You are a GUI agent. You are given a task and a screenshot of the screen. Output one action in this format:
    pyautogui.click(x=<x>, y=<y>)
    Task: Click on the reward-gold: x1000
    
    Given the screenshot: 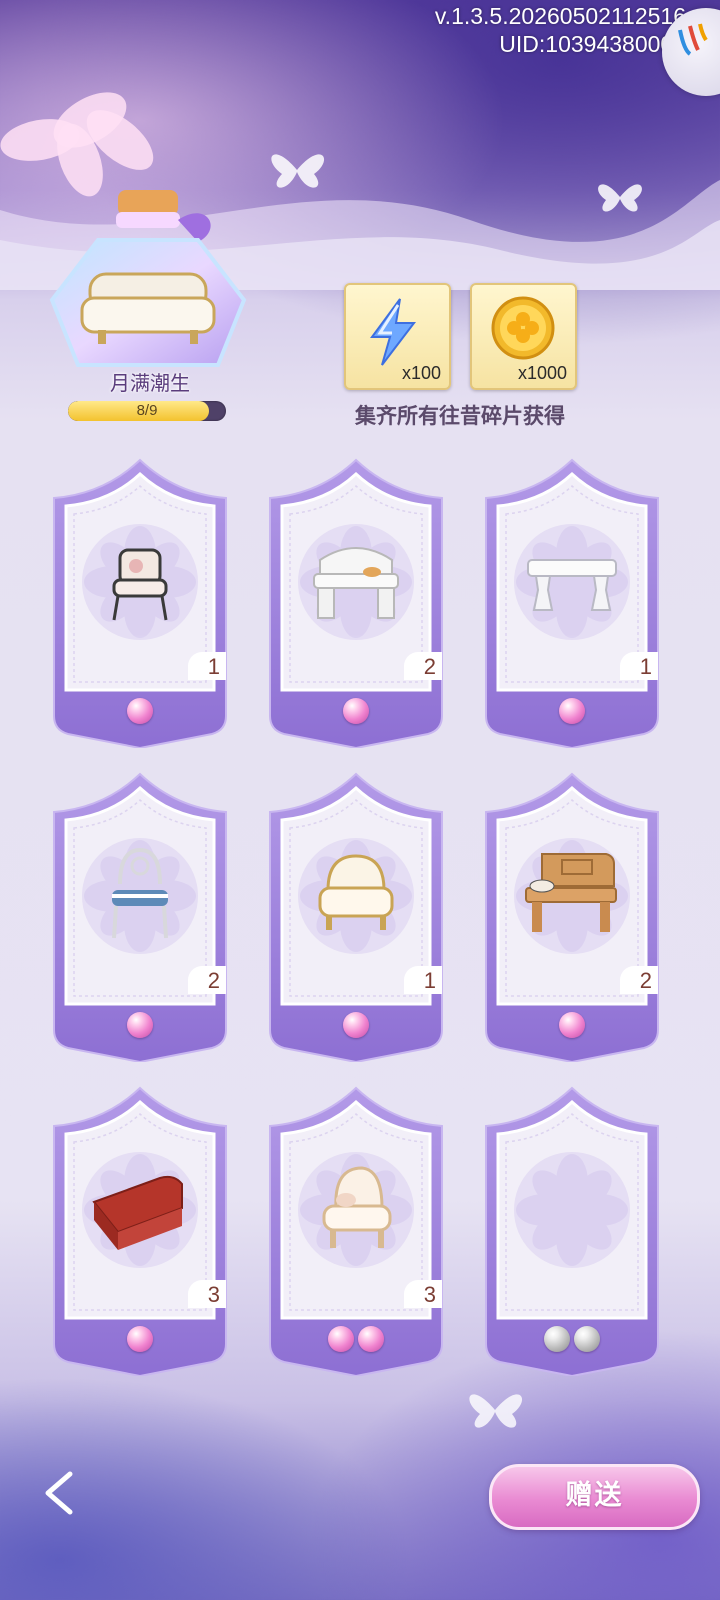 What is the action you would take?
    pyautogui.click(x=523, y=336)
    